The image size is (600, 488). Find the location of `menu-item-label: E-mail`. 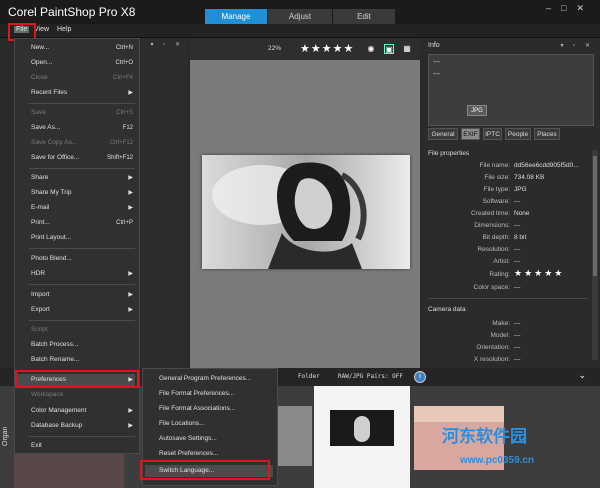

menu-item-label: E-mail is located at coordinates (40, 207).